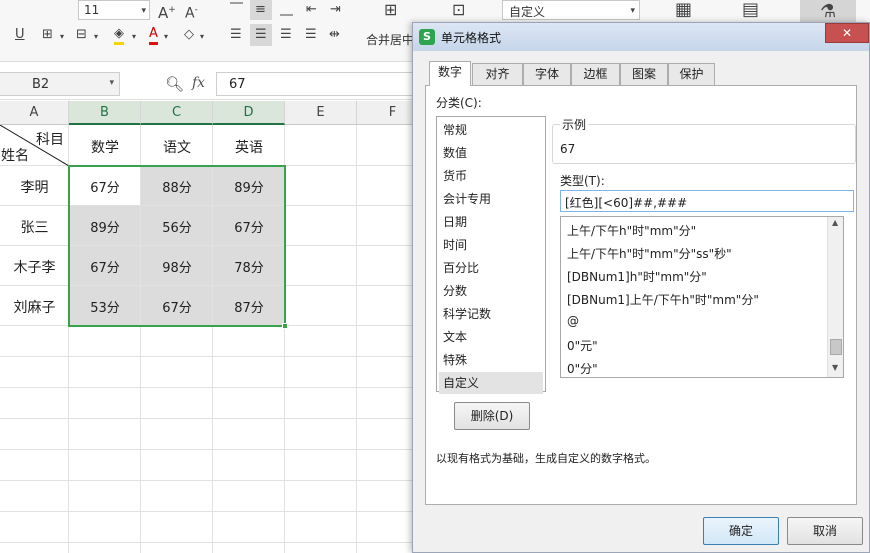 The image size is (870, 553). What do you see at coordinates (50, 140) in the screenshot?
I see `header-subject-label: 科目` at bounding box center [50, 140].